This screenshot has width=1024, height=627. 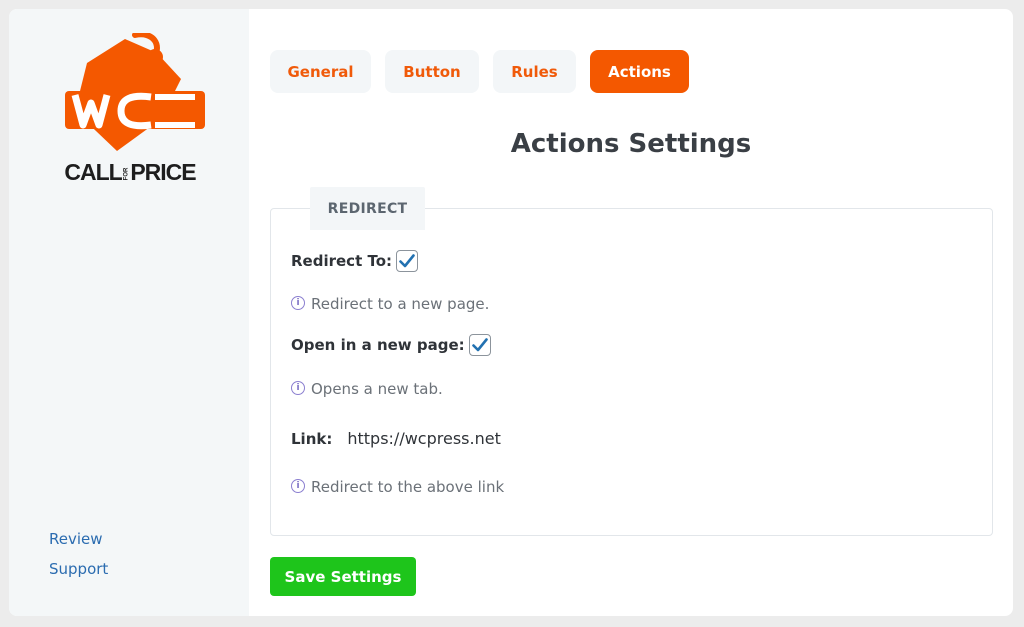 I want to click on open-new-page-checkbox, so click(x=479, y=345).